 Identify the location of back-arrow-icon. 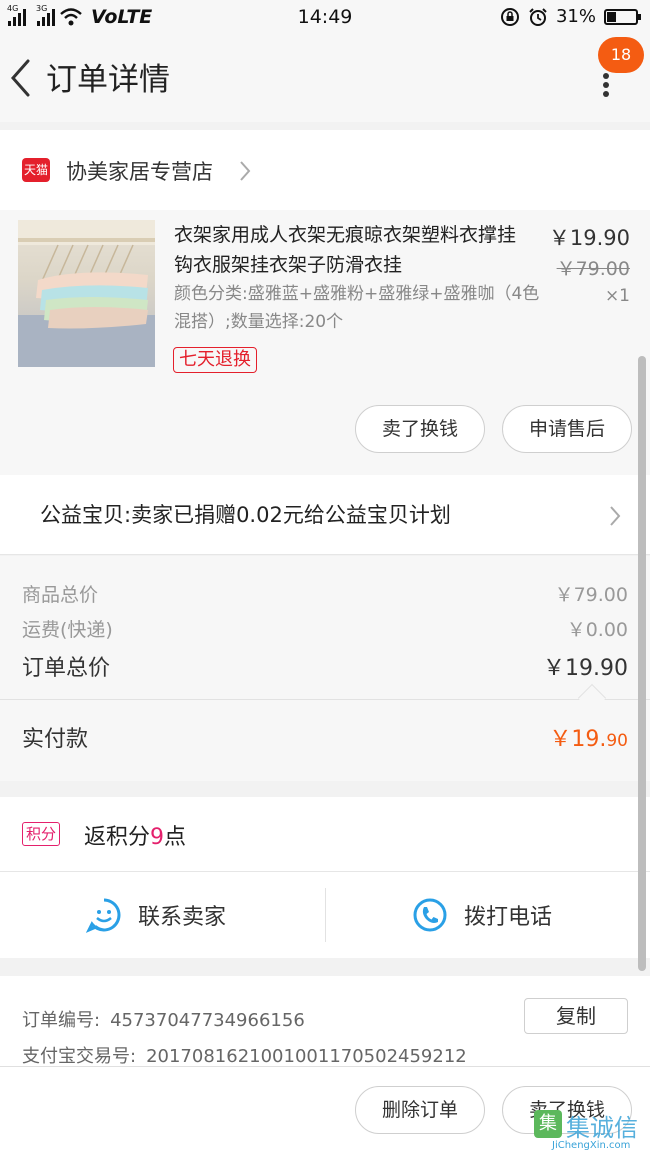
(21, 78).